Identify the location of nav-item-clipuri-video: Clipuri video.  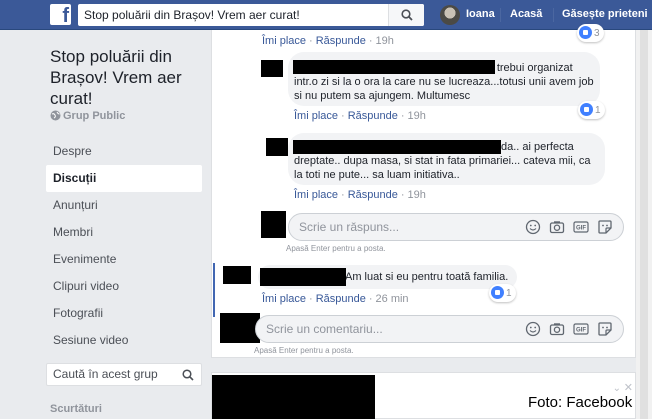
(124, 286).